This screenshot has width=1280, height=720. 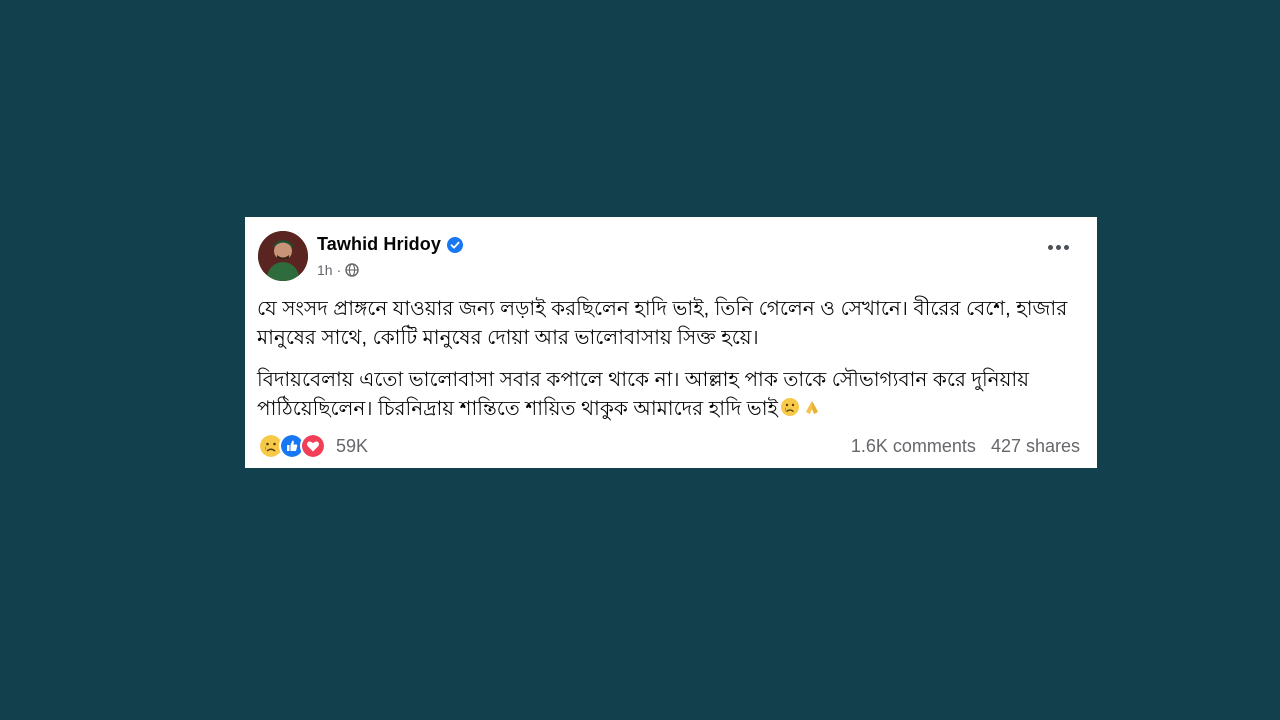 I want to click on reactions-summary: 59K, so click(x=313, y=446).